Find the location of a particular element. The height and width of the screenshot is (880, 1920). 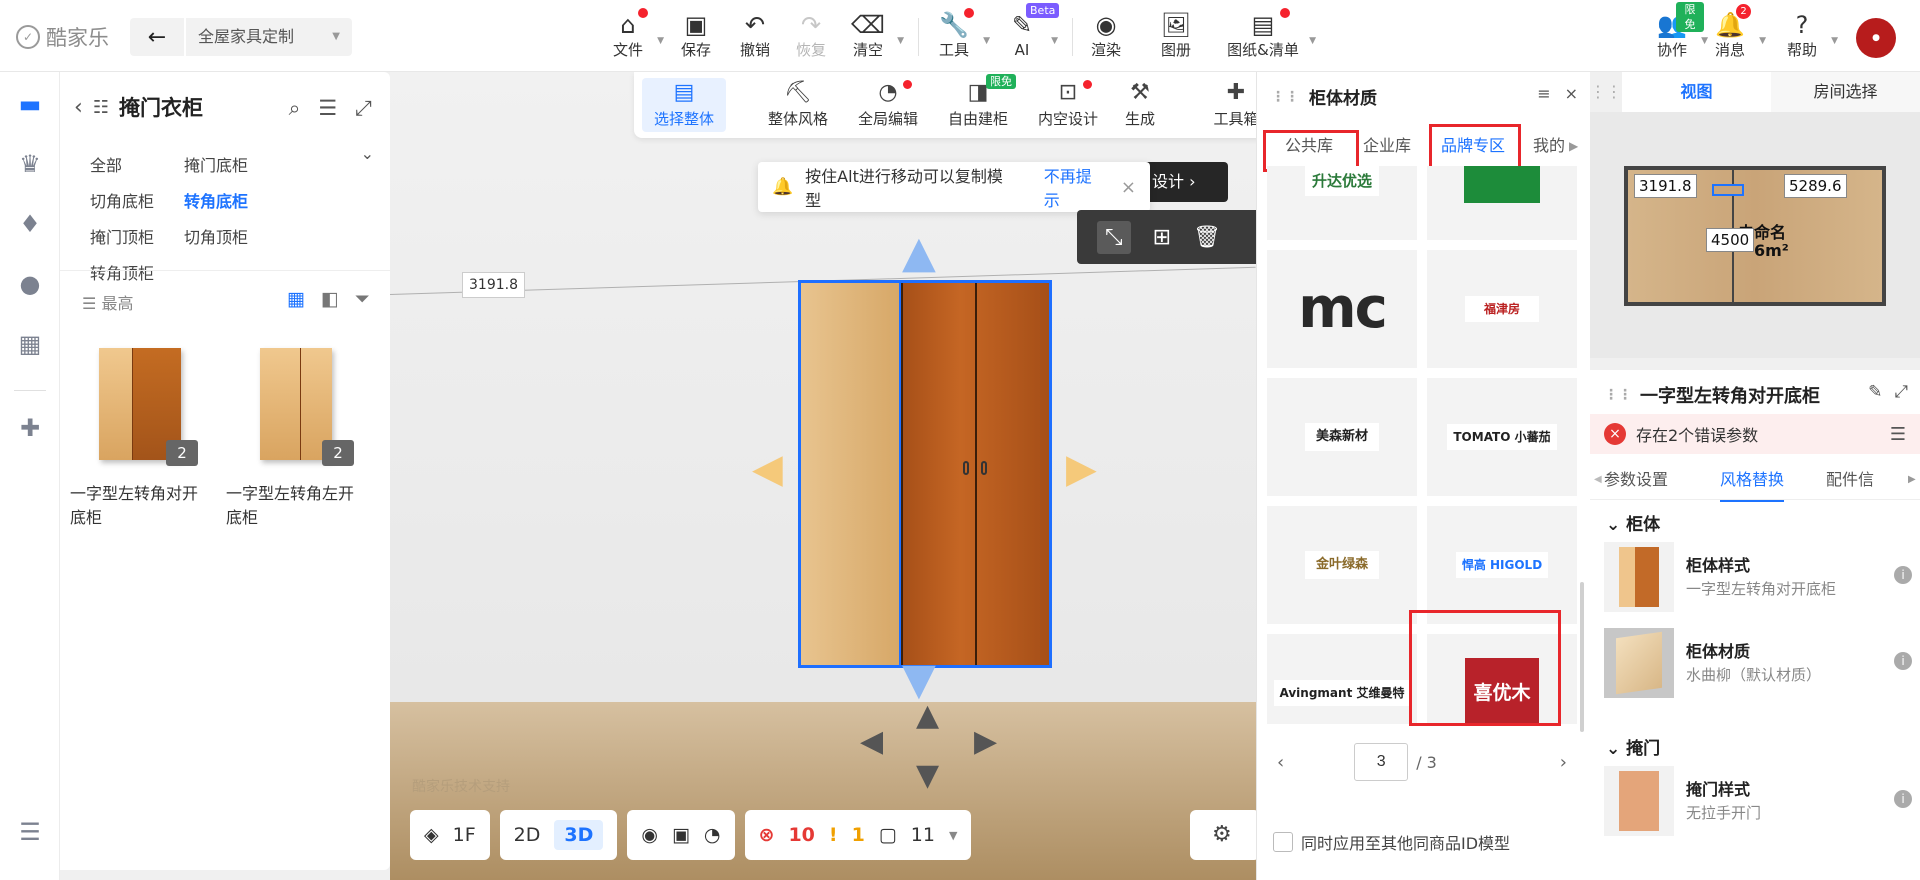

issue-summary: ⊗ 10 ! 1 ▢ 11 ▼ is located at coordinates (858, 835).